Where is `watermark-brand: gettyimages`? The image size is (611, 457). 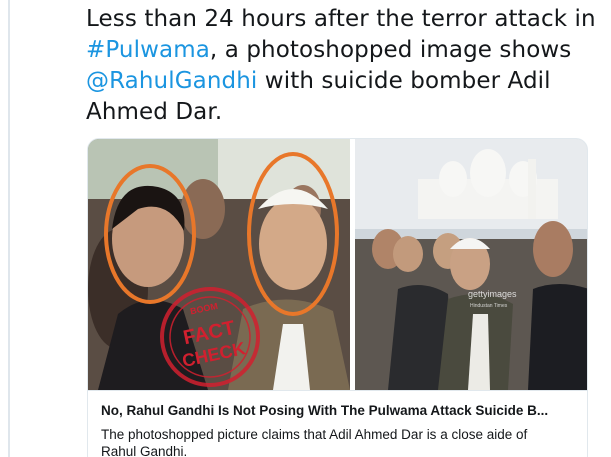
watermark-brand: gettyimages is located at coordinates (492, 294).